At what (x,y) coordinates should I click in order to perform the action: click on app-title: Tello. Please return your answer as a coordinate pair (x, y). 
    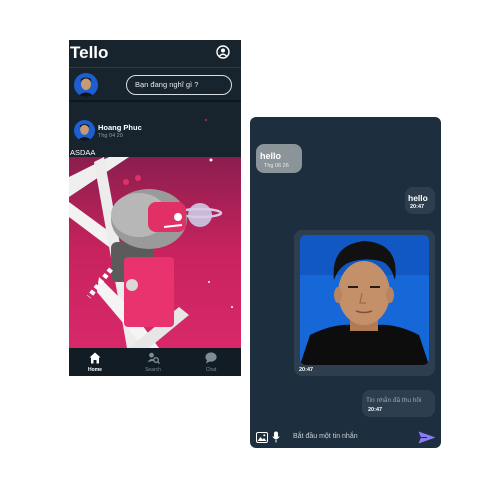
    Looking at the image, I should click on (89, 52).